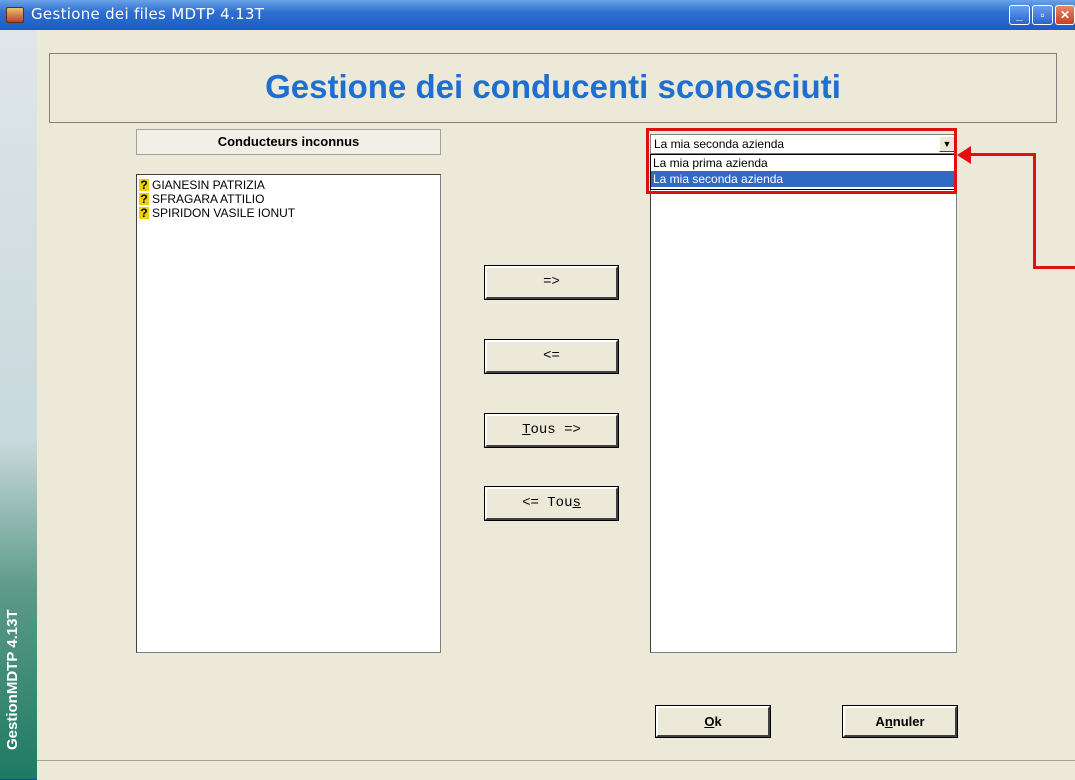  Describe the element at coordinates (551, 430) in the screenshot. I see `move-all-right-button: Tous =>` at that location.